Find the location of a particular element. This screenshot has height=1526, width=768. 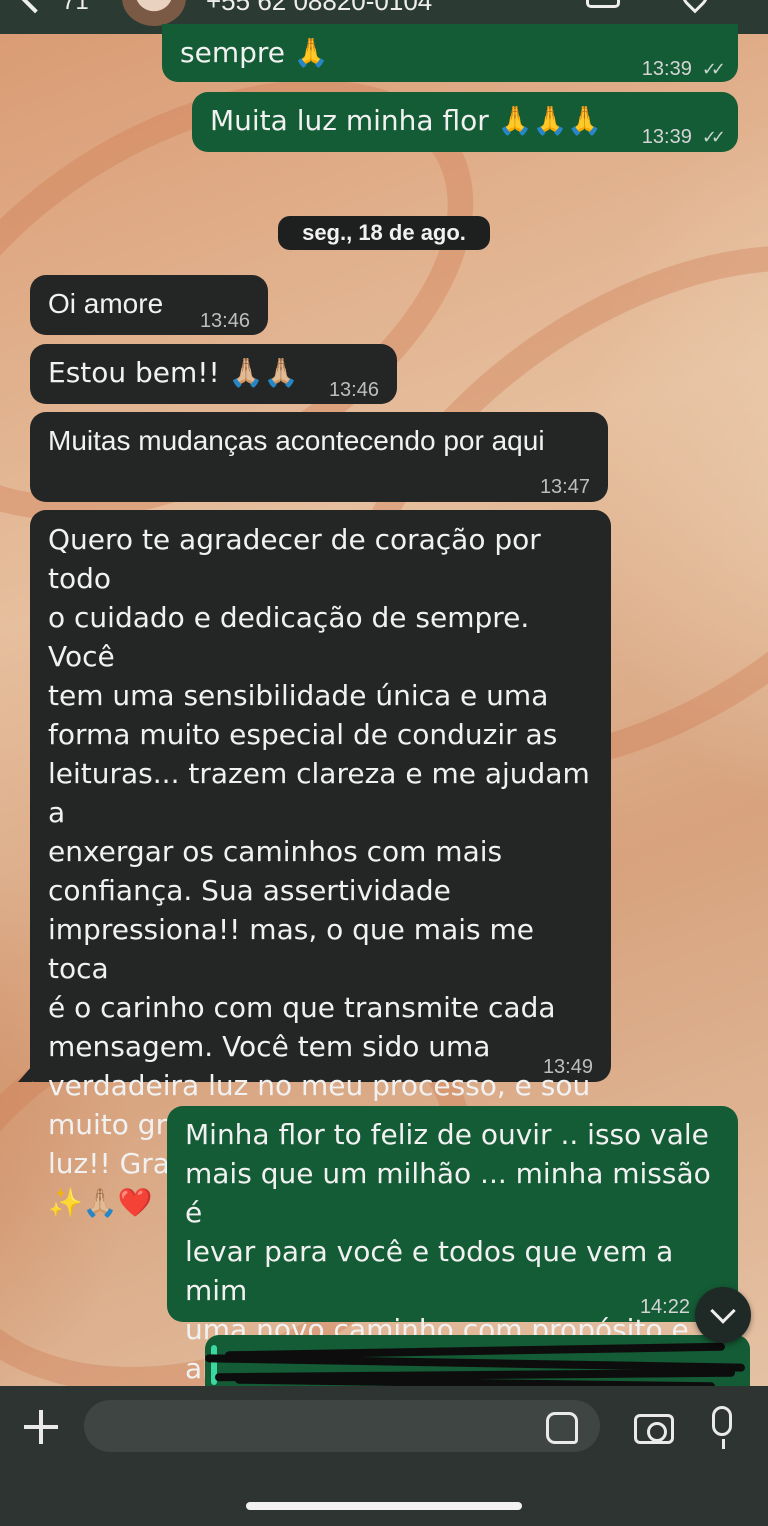

message-input is located at coordinates (342, 1426).